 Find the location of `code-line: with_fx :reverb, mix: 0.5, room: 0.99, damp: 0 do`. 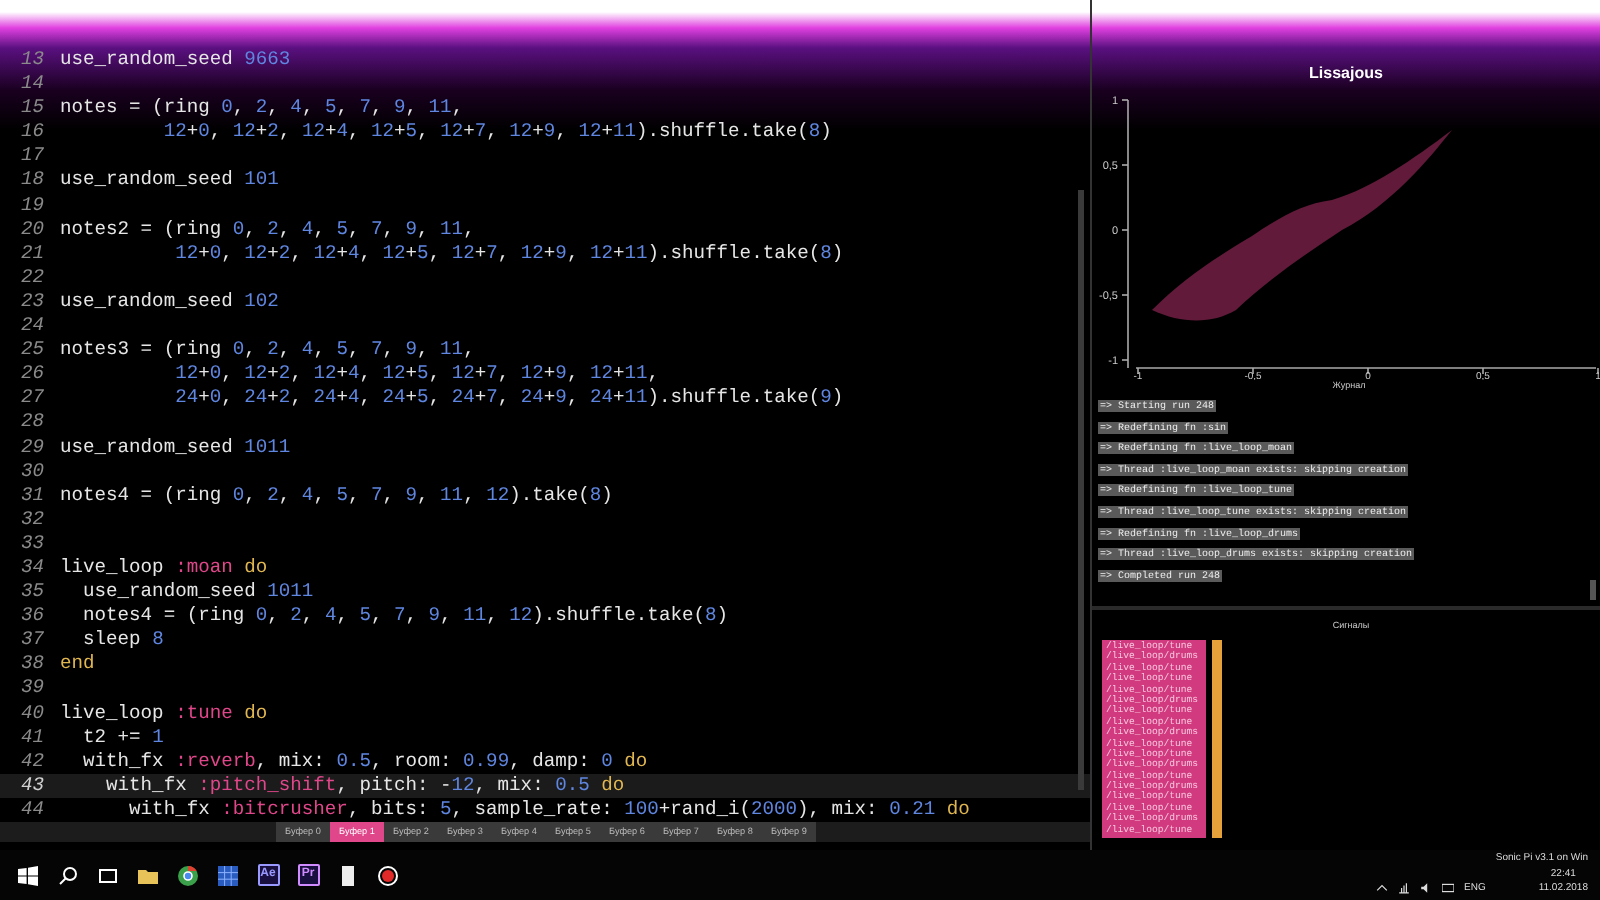

code-line: with_fx :reverb, mix: 0.5, room: 0.99, damp: 0 do is located at coordinates (364, 761).